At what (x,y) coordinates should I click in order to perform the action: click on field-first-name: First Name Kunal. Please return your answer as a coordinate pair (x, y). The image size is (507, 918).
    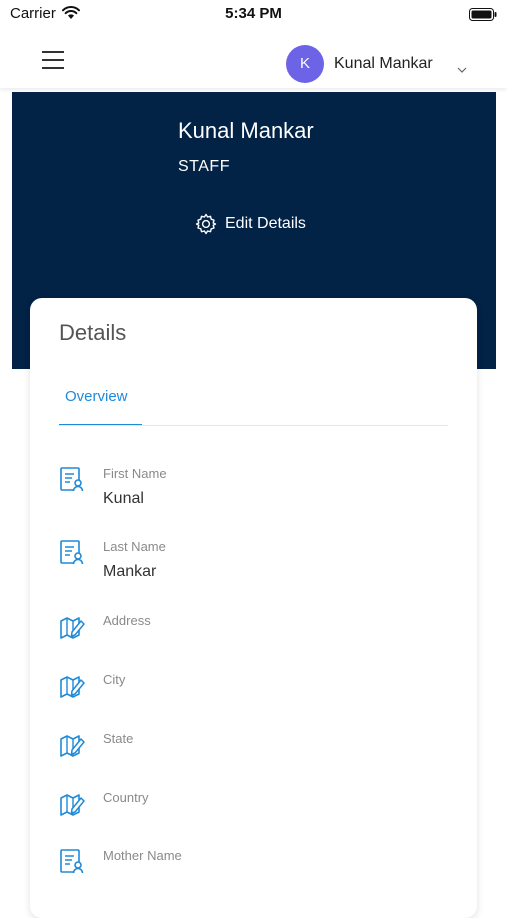
    Looking at the image, I should click on (254, 491).